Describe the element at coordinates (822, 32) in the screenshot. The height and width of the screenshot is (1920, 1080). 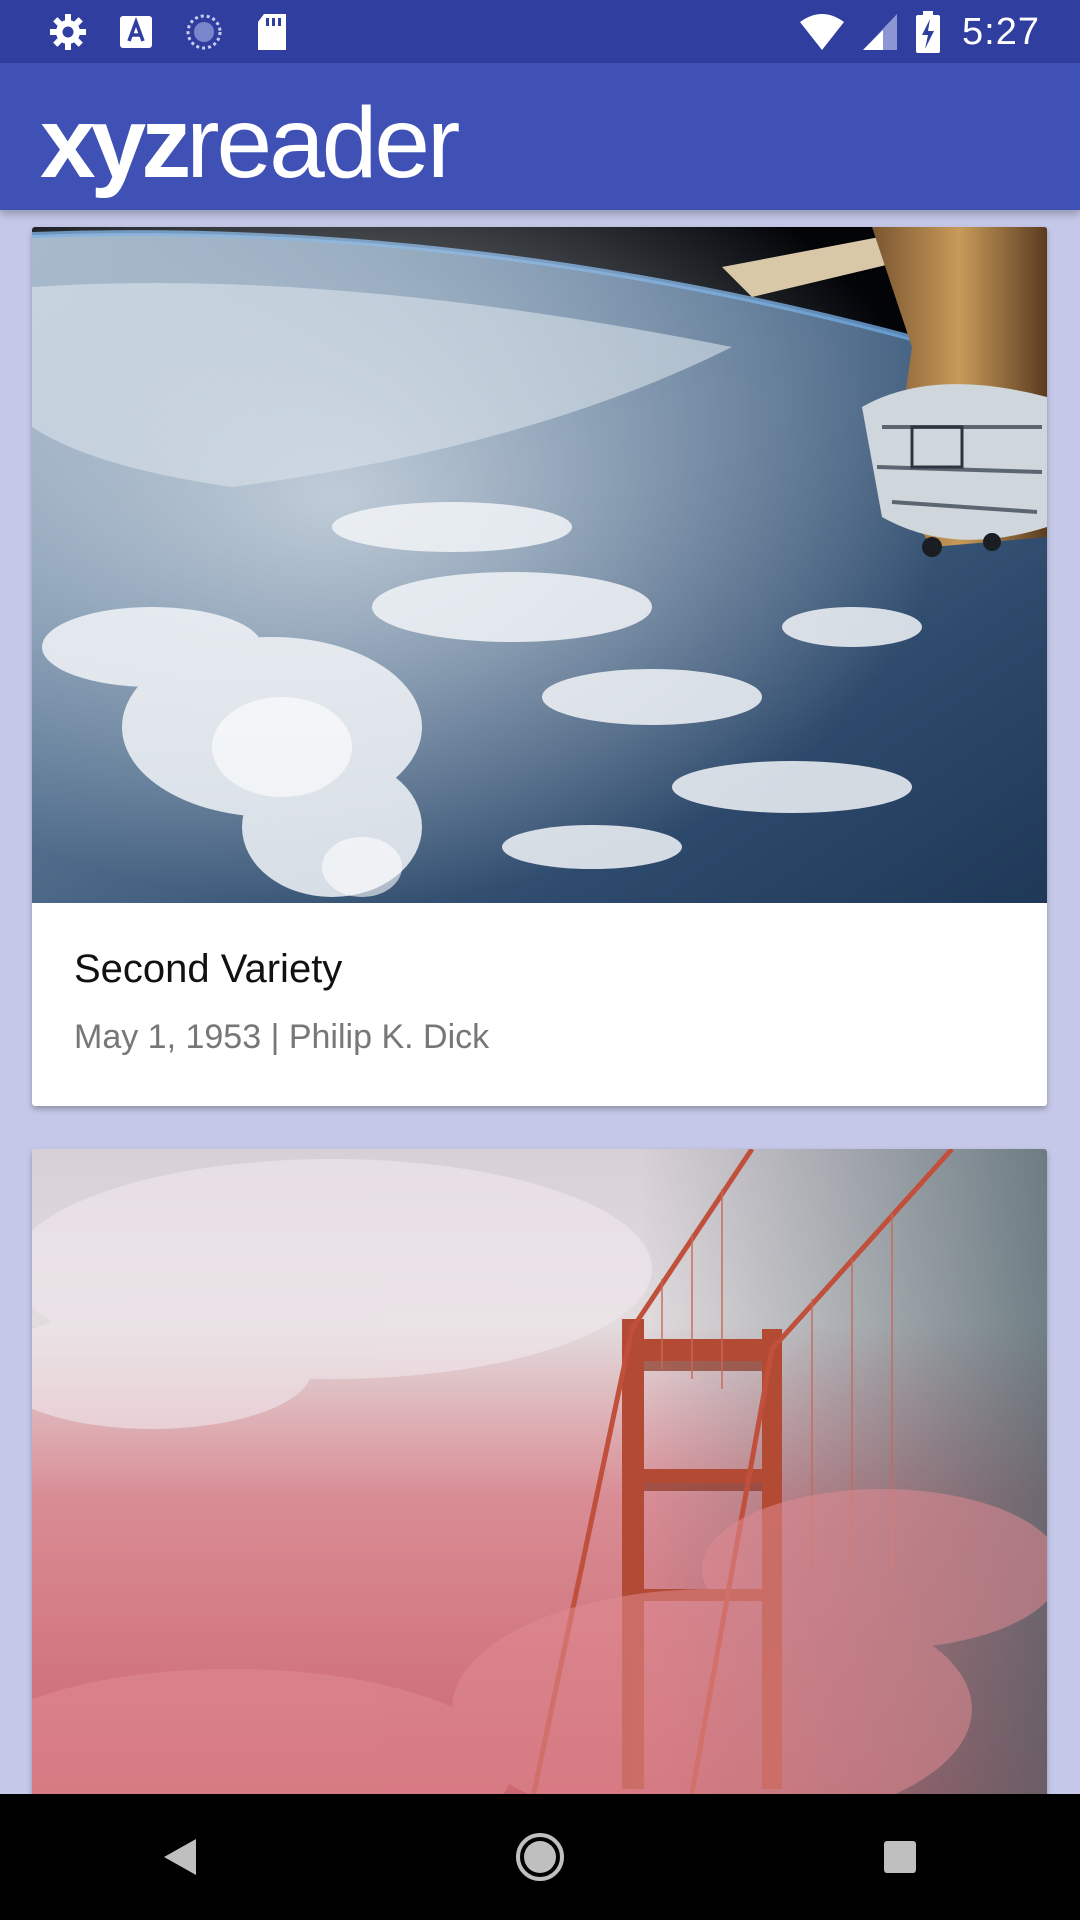
I see `wifi-icon` at that location.